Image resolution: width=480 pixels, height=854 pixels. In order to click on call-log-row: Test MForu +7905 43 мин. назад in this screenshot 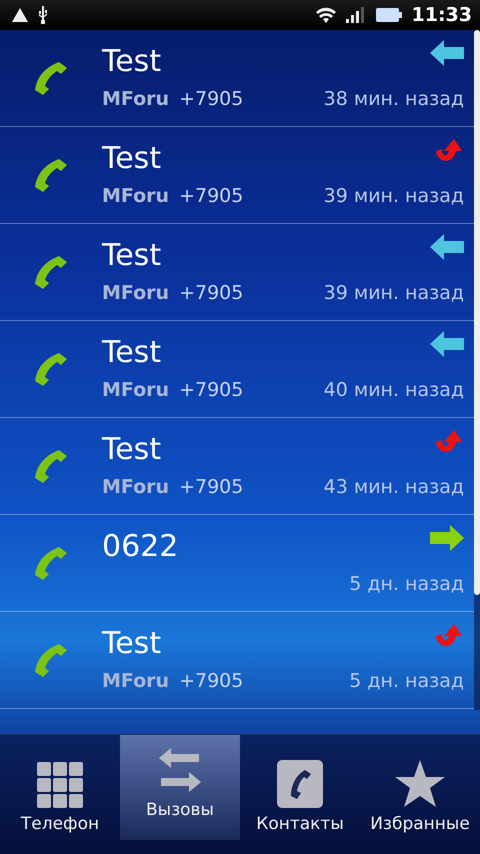, I will do `click(237, 466)`.